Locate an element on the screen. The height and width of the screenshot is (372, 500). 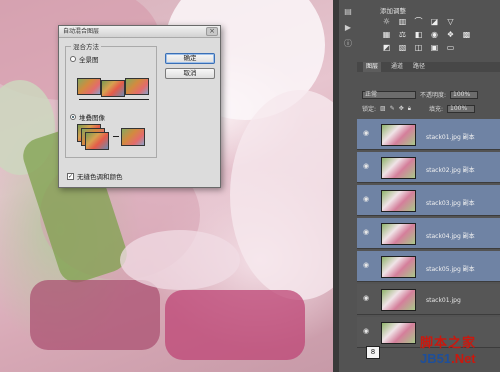
blend-method-label: 混合方法 is located at coordinates (86, 46).